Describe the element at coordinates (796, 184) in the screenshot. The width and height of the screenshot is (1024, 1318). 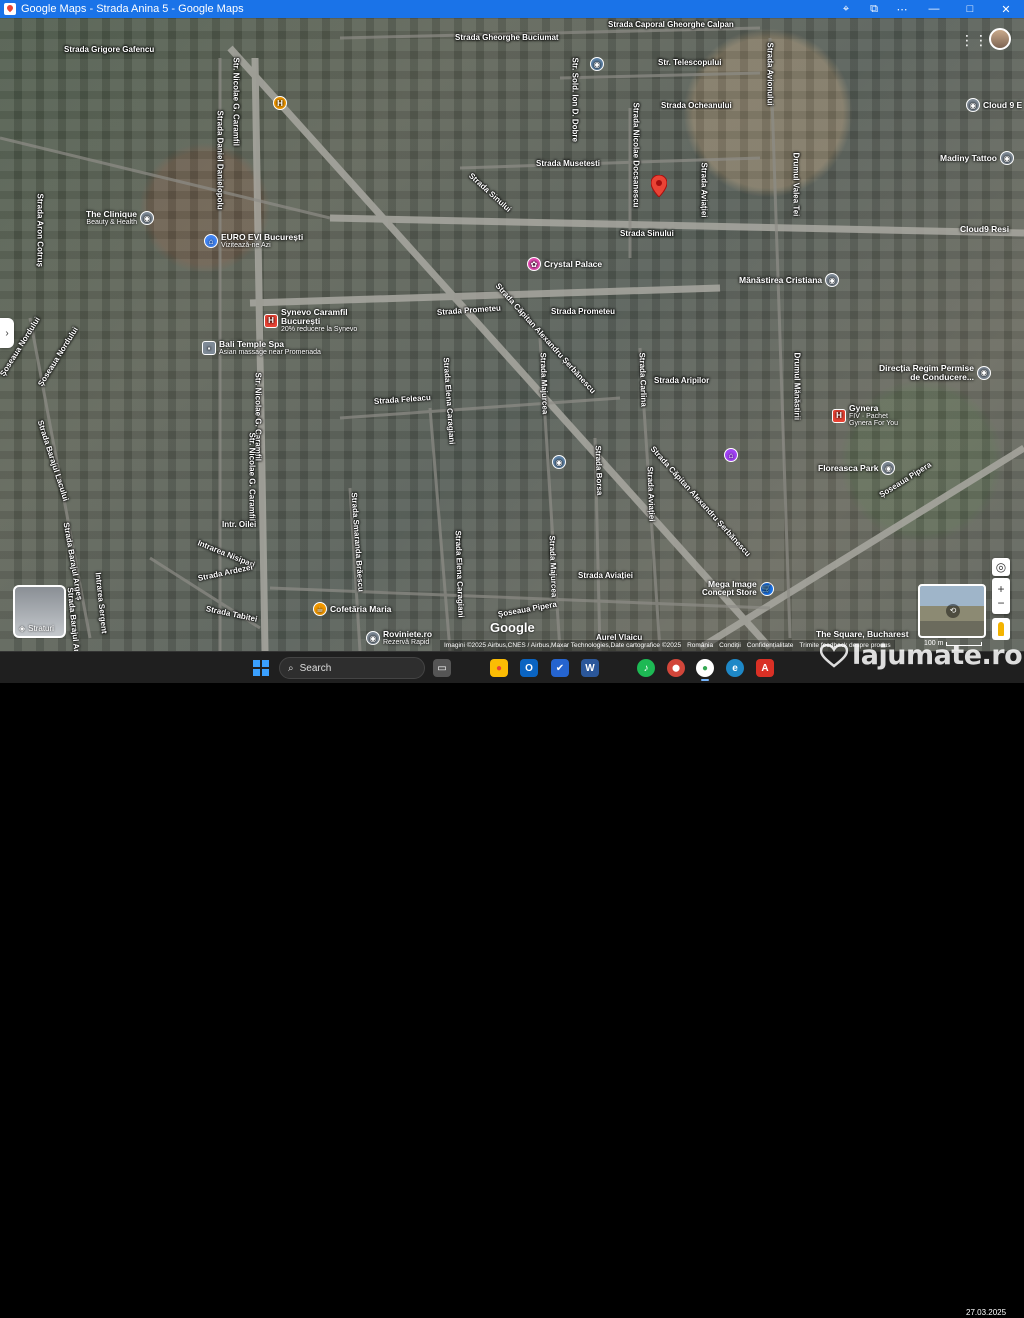
I see `street-label: Drumul Valea Tei` at that location.